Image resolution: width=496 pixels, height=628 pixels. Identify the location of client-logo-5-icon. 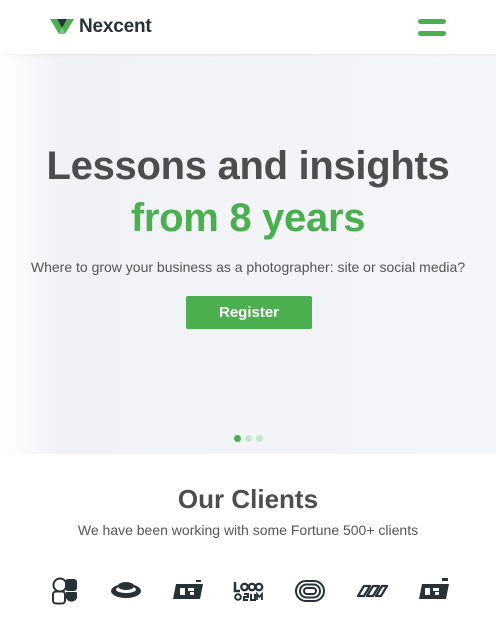
(310, 591).